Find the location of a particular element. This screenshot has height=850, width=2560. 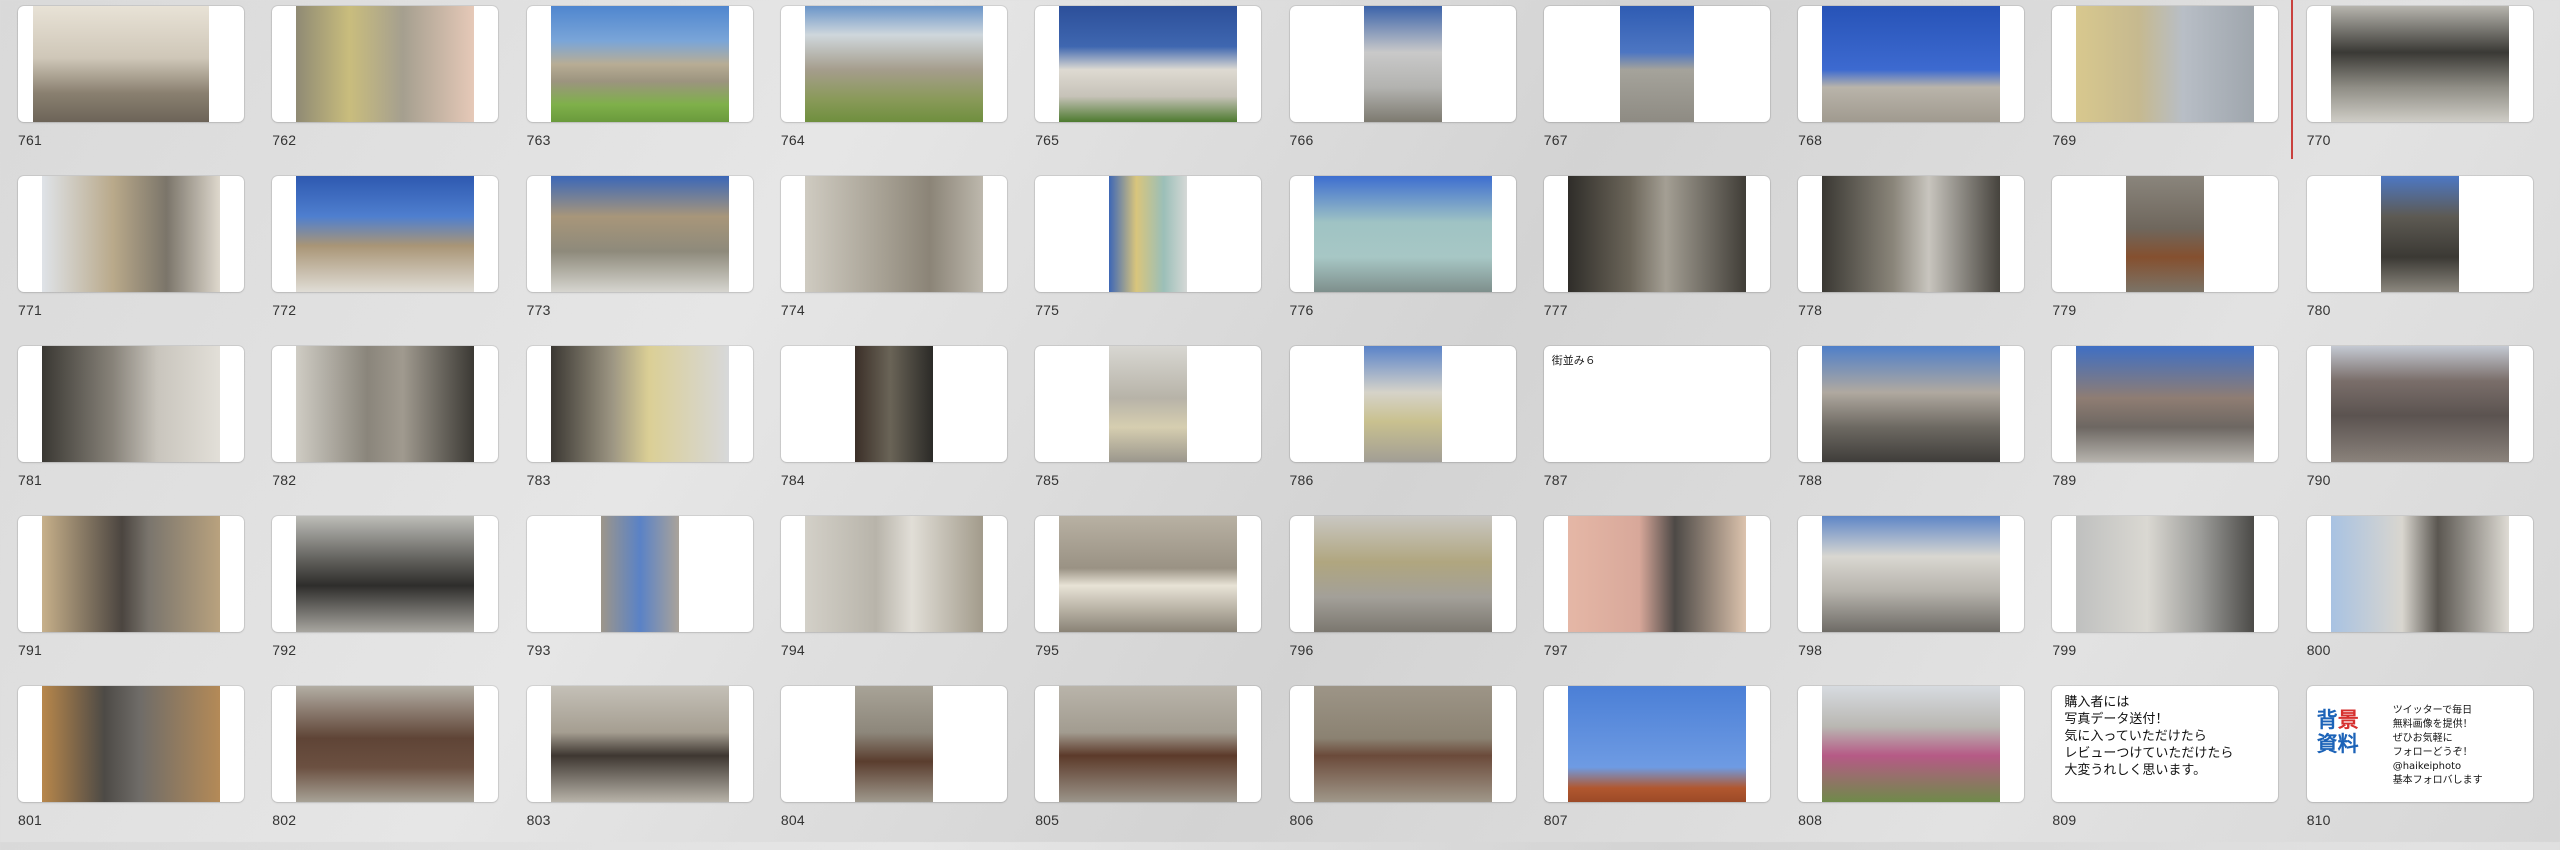

thumbnail-item: 799 is located at coordinates (2161, 595).